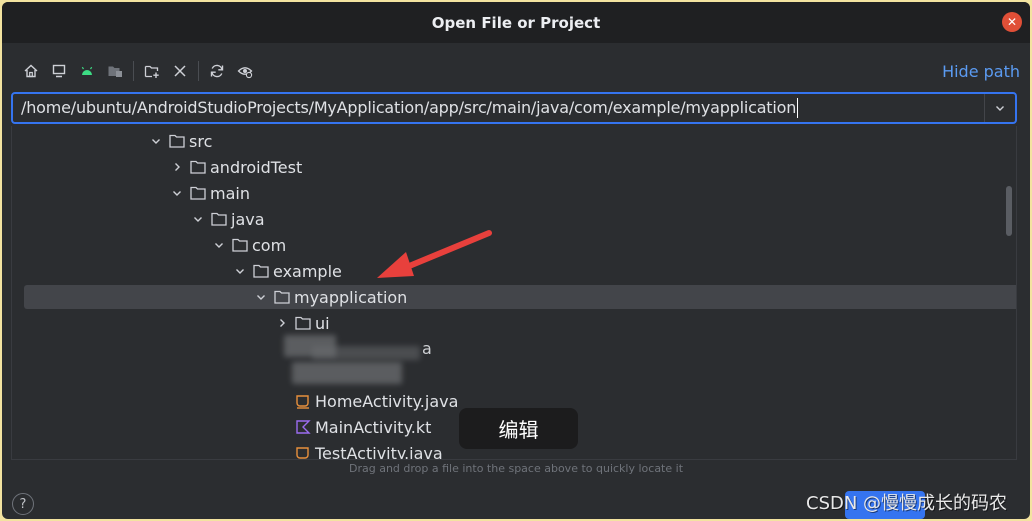 The width and height of the screenshot is (1032, 521). Describe the element at coordinates (138, 71) in the screenshot. I see `toolbar` at that location.